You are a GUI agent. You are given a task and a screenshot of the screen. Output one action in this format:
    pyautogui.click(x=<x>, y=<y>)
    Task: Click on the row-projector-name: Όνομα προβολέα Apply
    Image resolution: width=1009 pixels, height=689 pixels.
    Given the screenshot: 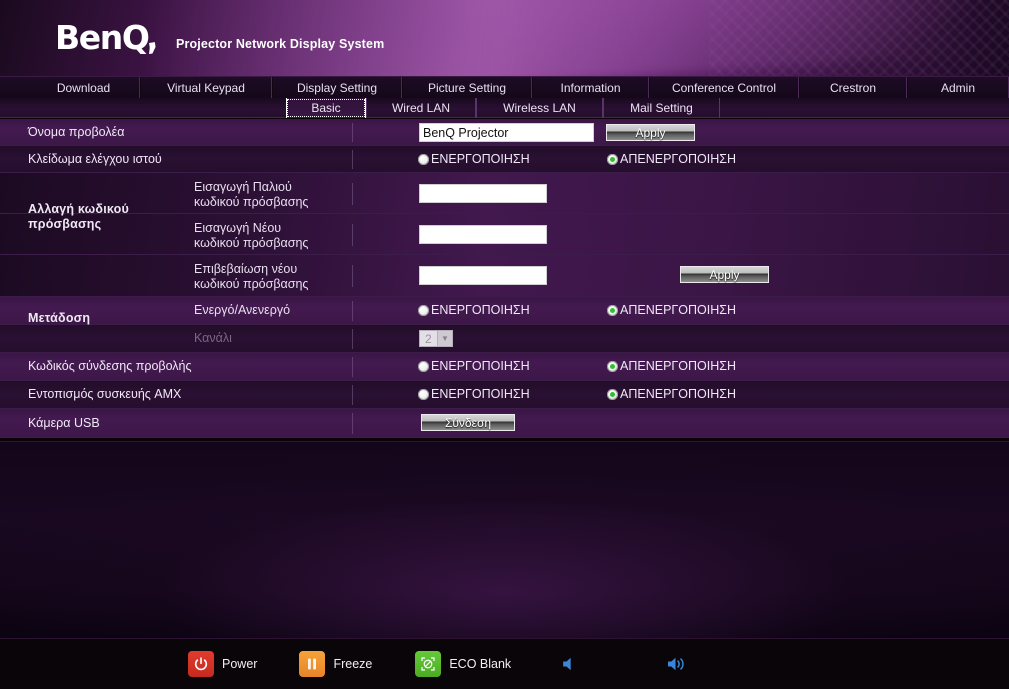 What is the action you would take?
    pyautogui.click(x=504, y=132)
    